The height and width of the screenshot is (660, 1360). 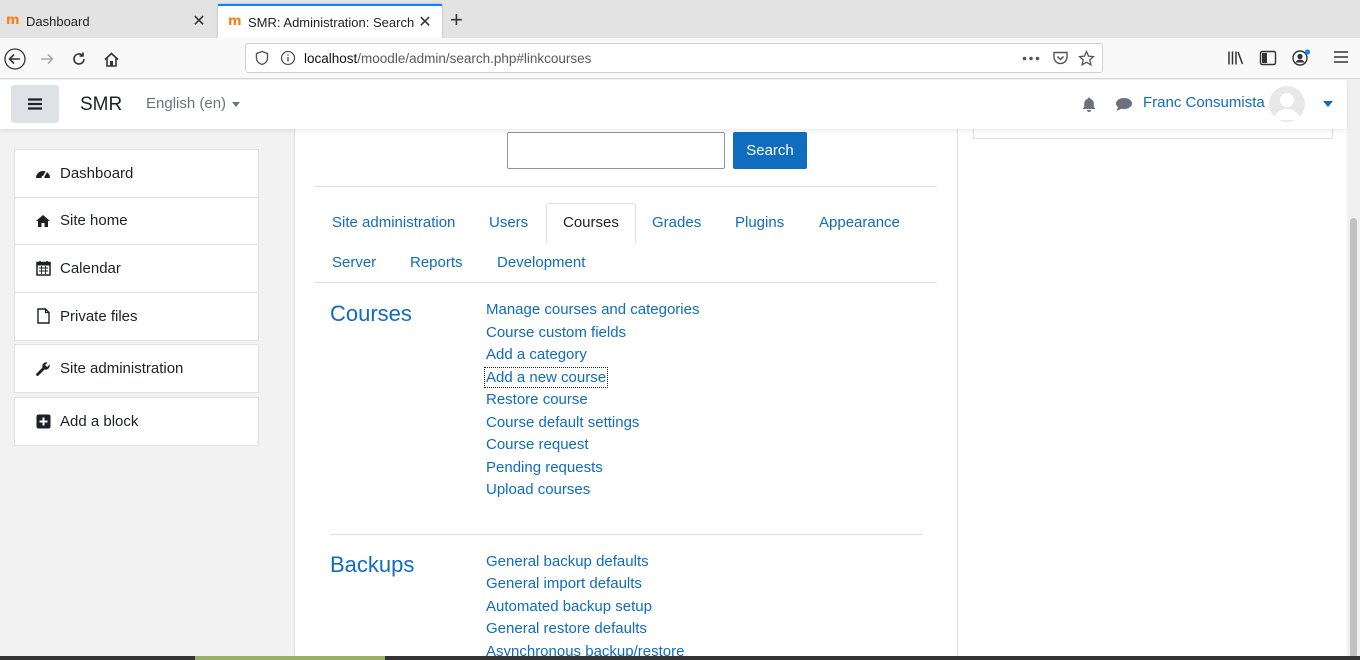 I want to click on nav-item-label: Site administration, so click(x=122, y=368).